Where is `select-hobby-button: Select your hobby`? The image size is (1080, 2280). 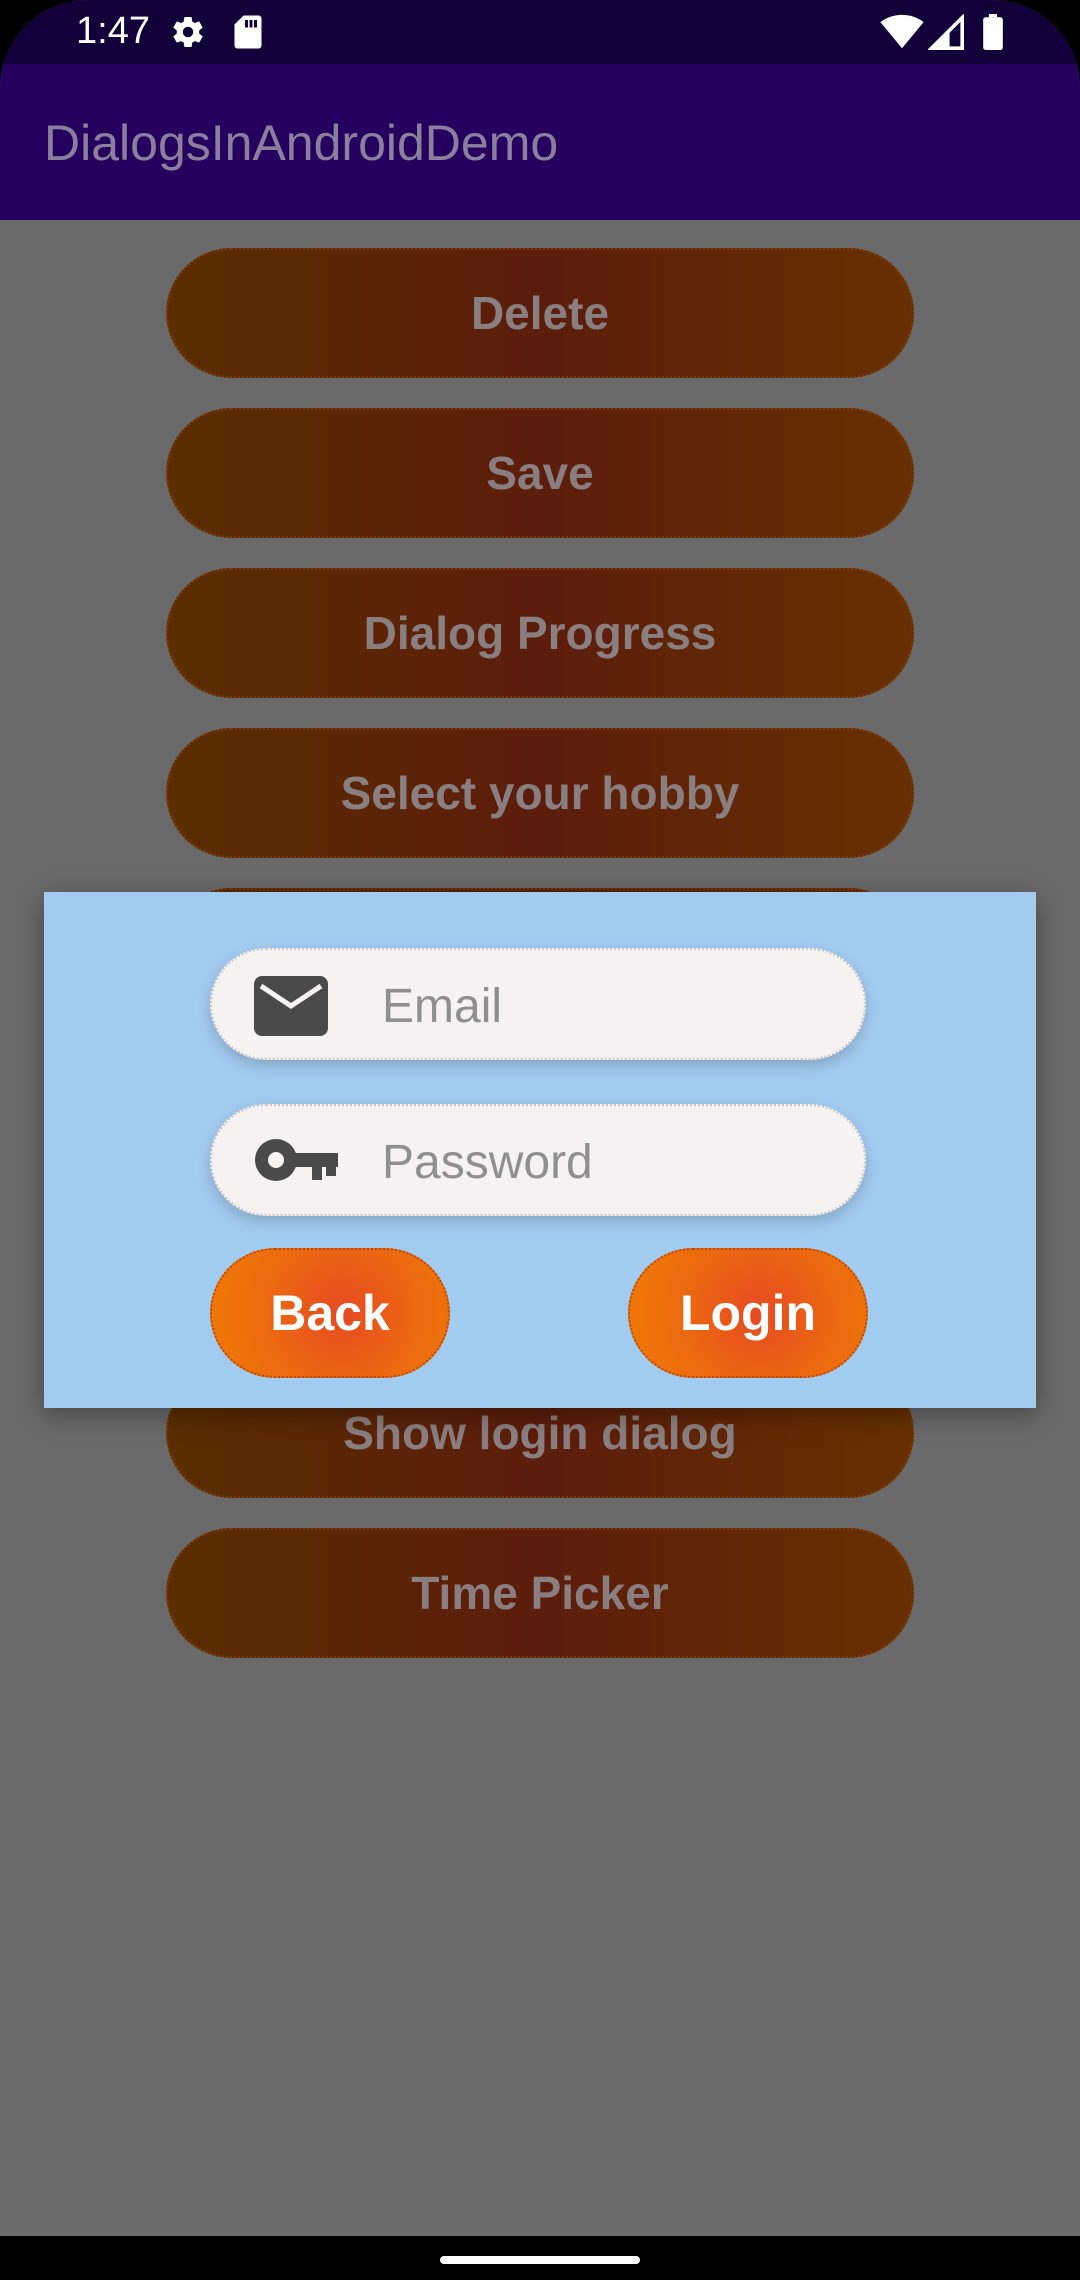 select-hobby-button: Select your hobby is located at coordinates (540, 793).